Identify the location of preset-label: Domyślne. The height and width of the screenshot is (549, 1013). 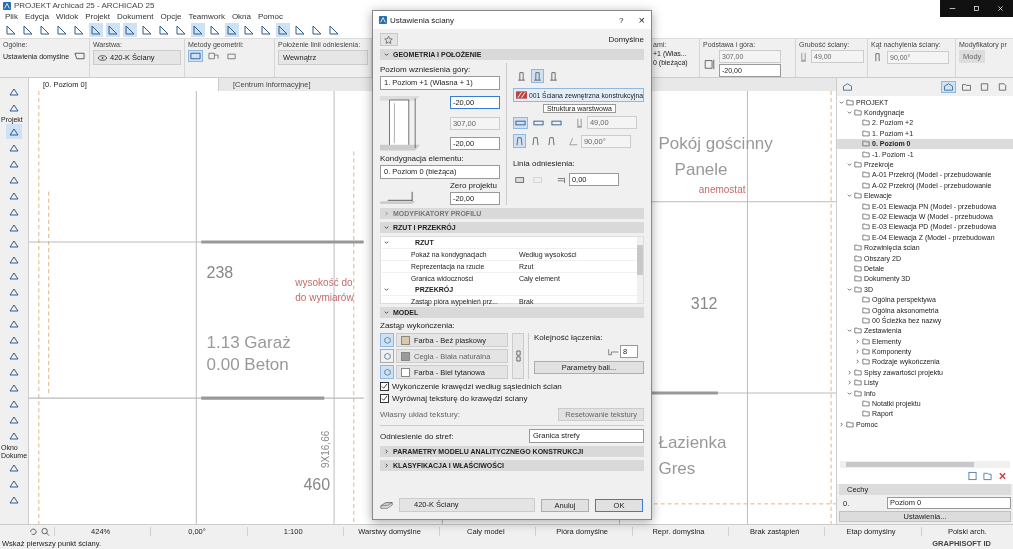
(626, 39).